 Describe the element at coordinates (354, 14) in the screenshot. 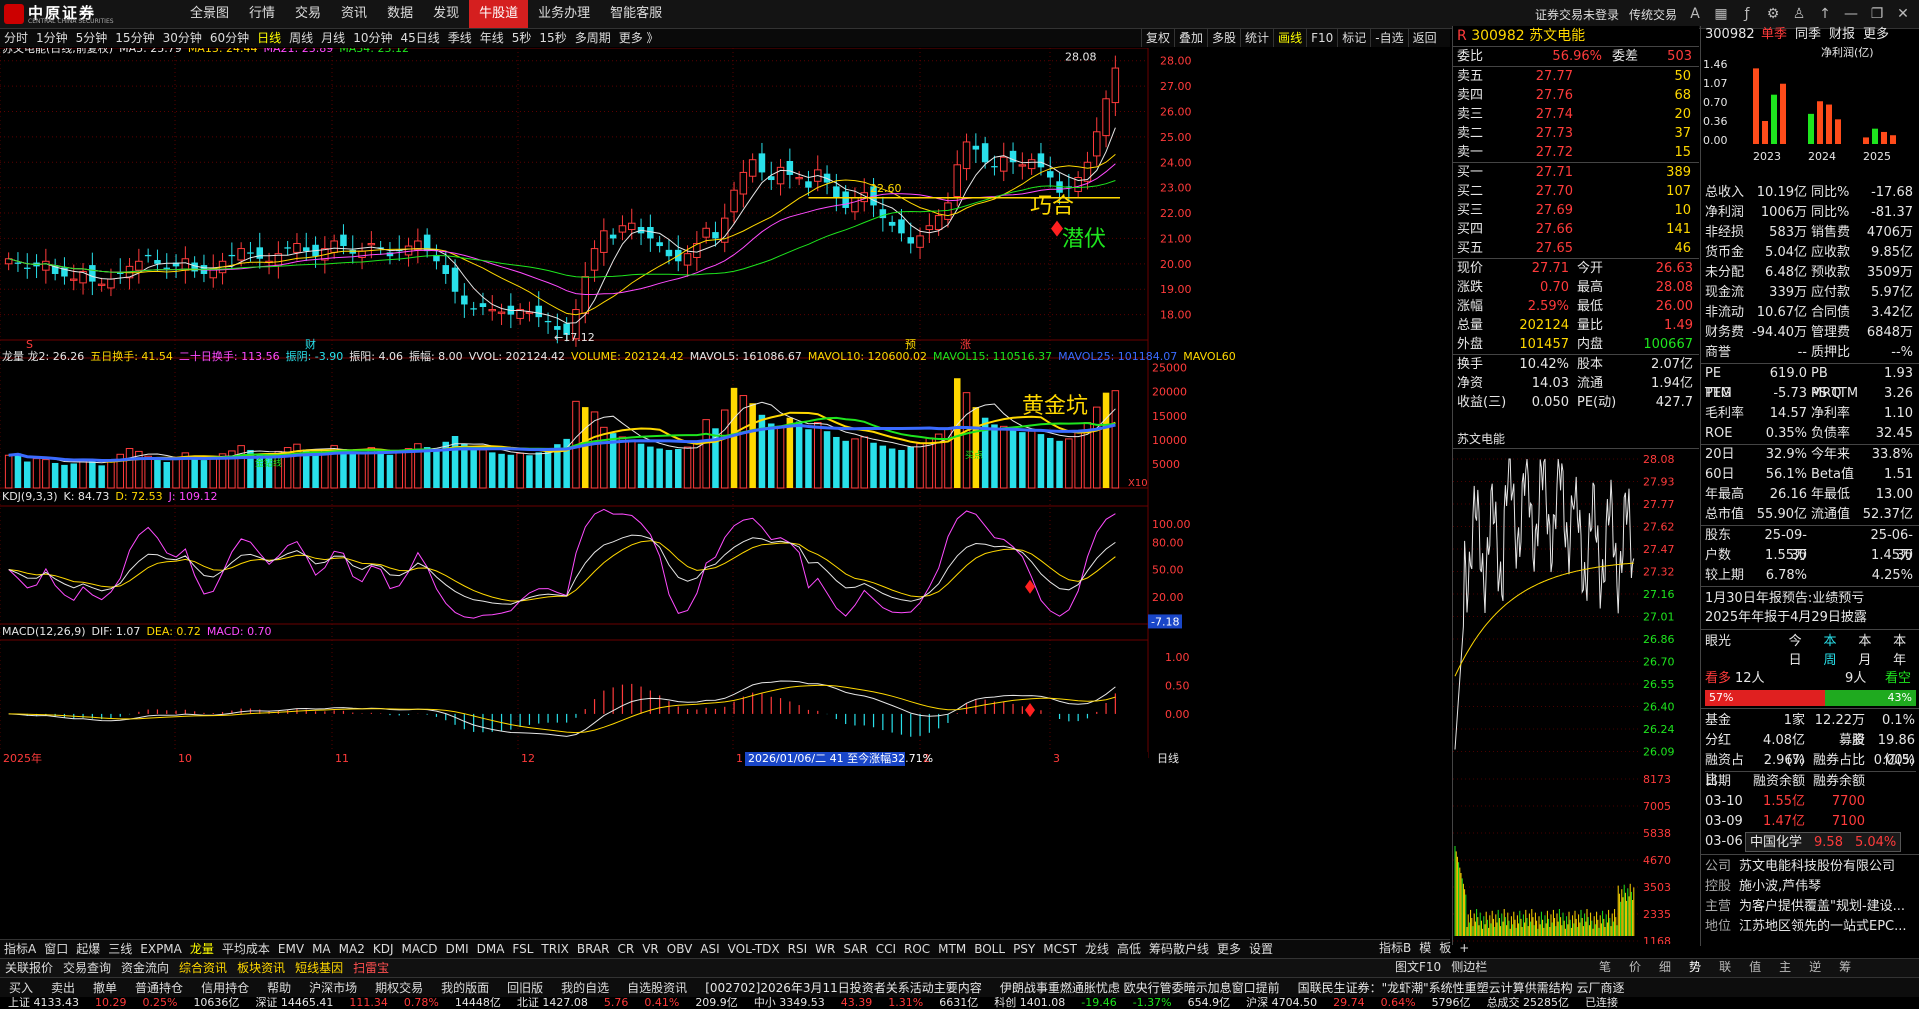

I see `main-menu-item: 资讯` at that location.